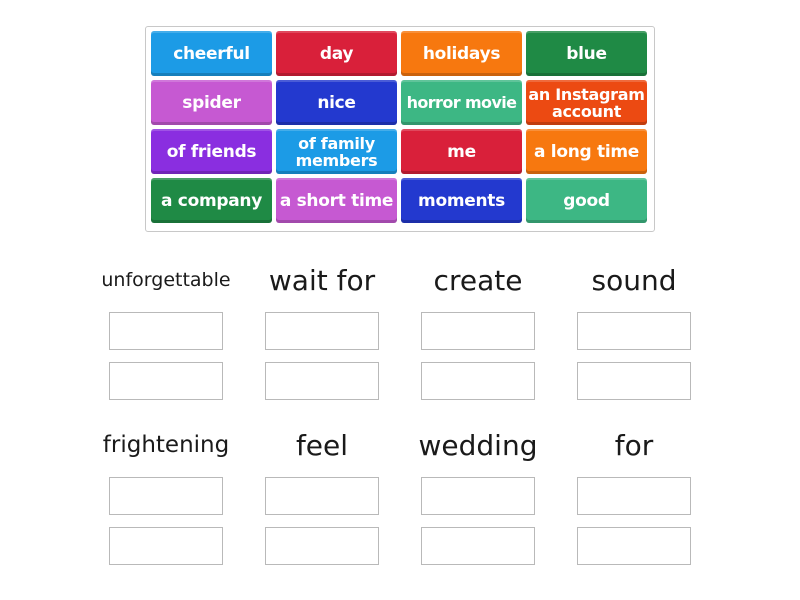  What do you see at coordinates (634, 280) in the screenshot?
I see `category-title: sound` at bounding box center [634, 280].